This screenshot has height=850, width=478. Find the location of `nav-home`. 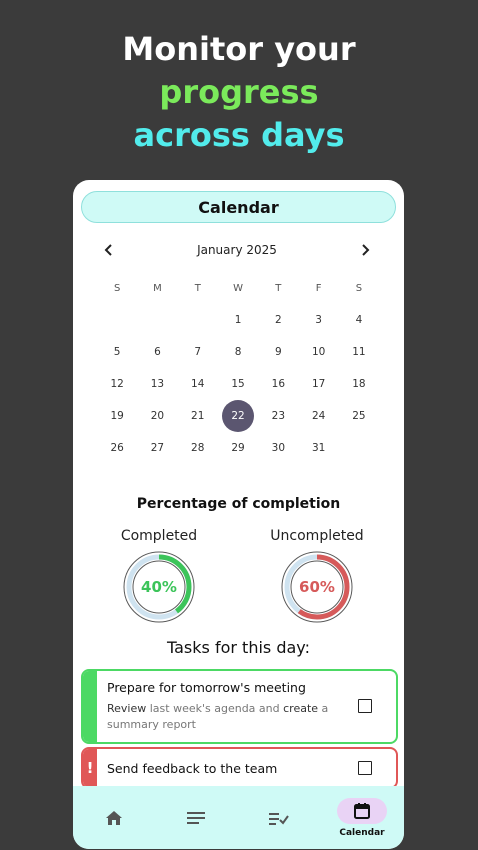

nav-home is located at coordinates (114, 817).